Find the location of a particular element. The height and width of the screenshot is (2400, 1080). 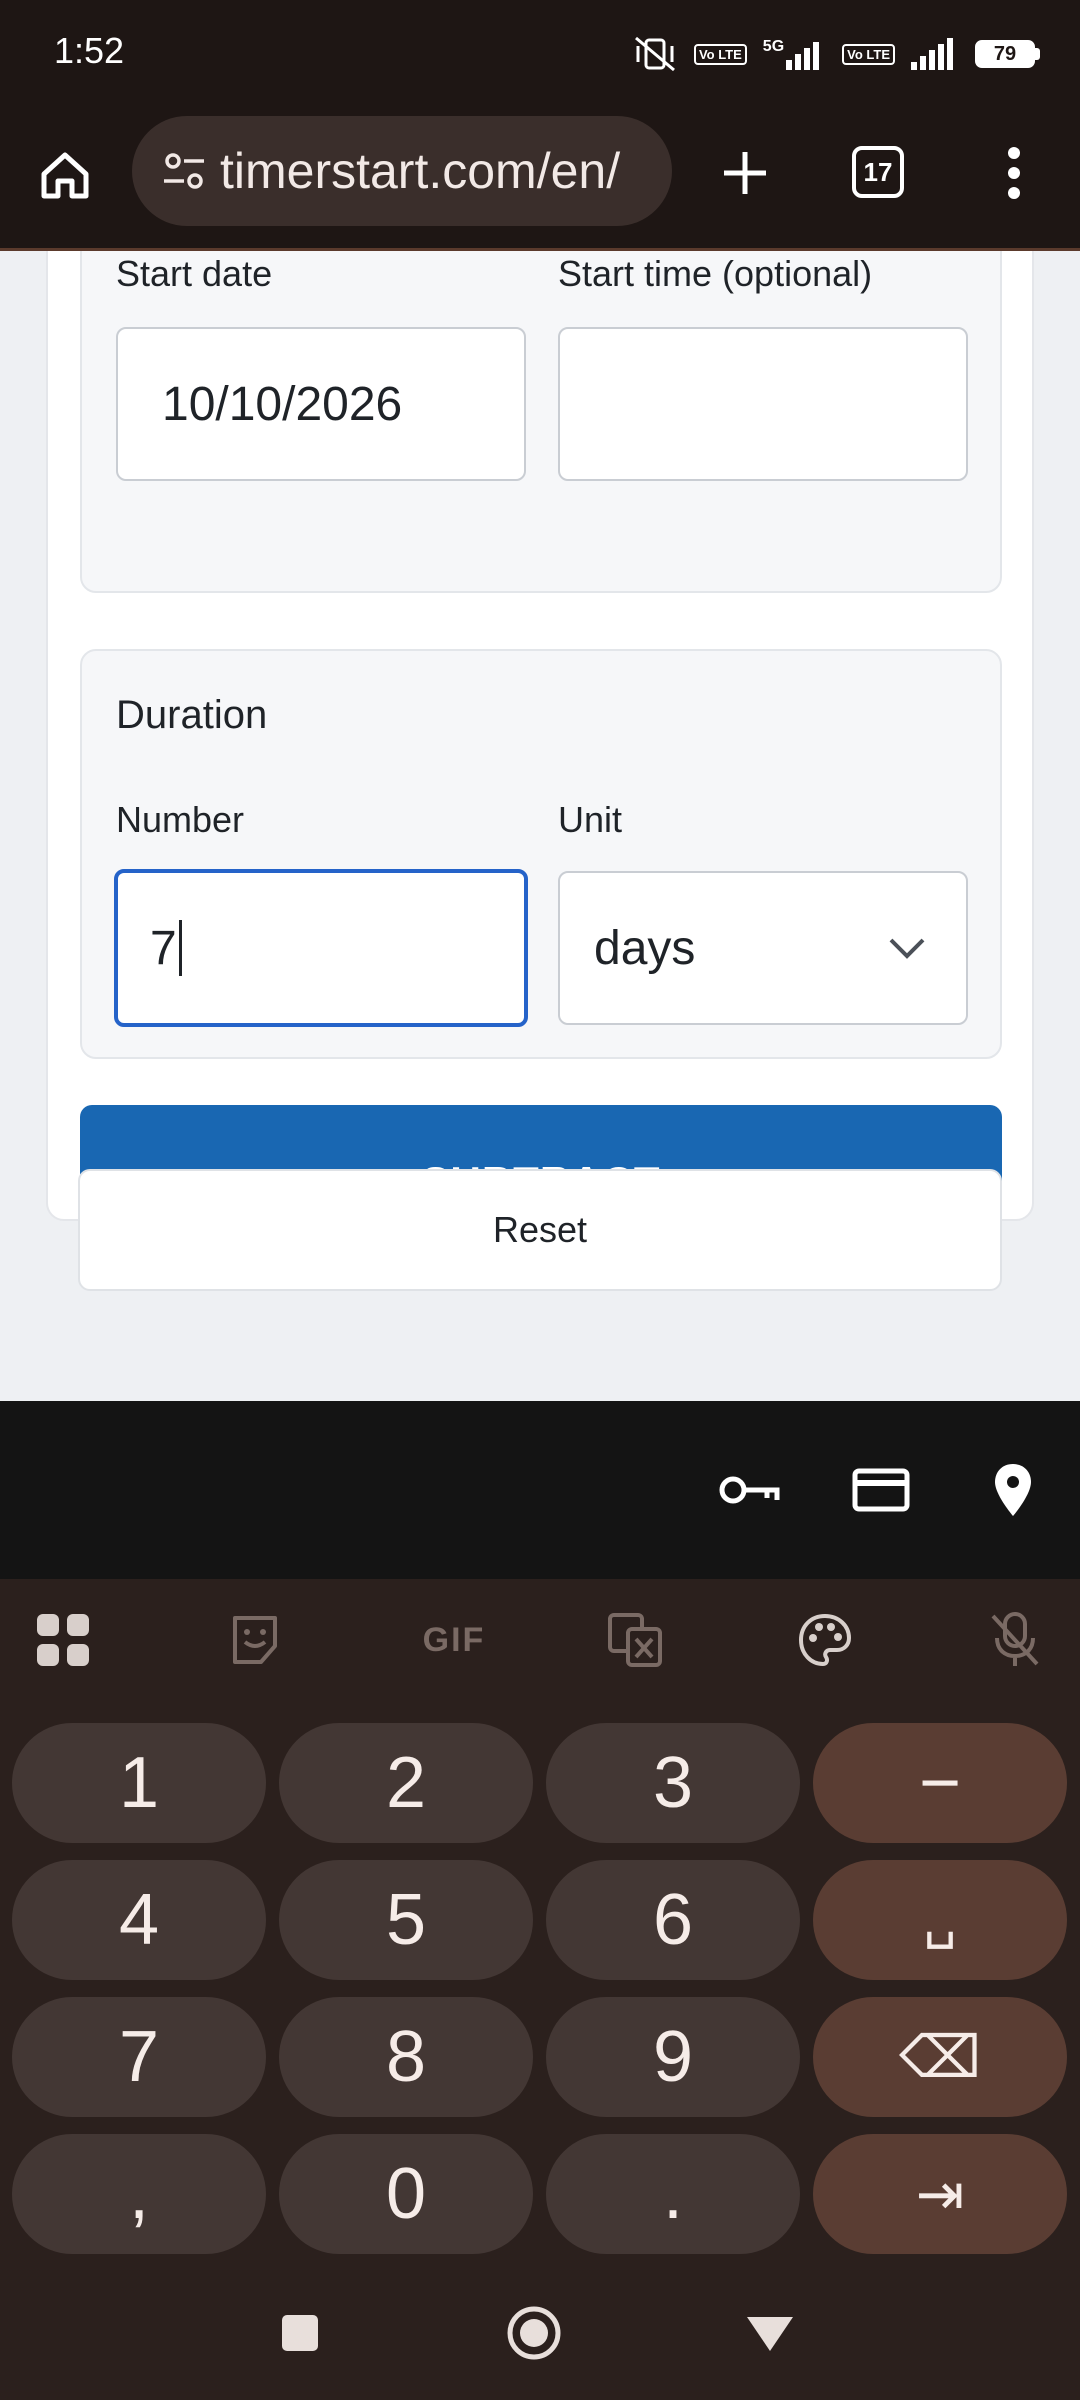

grid-icon is located at coordinates (63, 1640).